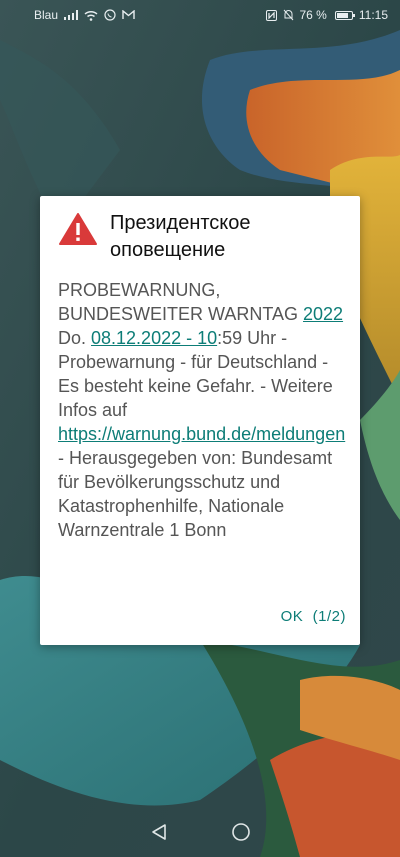  I want to click on dialog-buttons: OK (1/2), so click(313, 616).